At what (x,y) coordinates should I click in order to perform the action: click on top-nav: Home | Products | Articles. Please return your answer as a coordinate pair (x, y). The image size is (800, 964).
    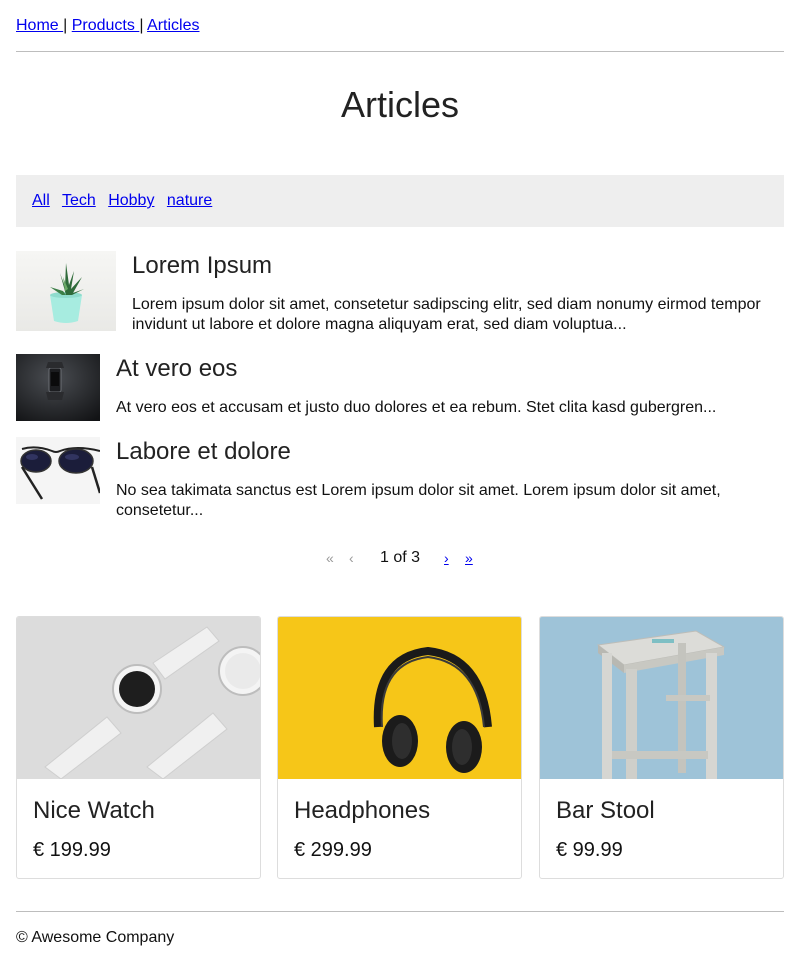
    Looking at the image, I should click on (108, 26).